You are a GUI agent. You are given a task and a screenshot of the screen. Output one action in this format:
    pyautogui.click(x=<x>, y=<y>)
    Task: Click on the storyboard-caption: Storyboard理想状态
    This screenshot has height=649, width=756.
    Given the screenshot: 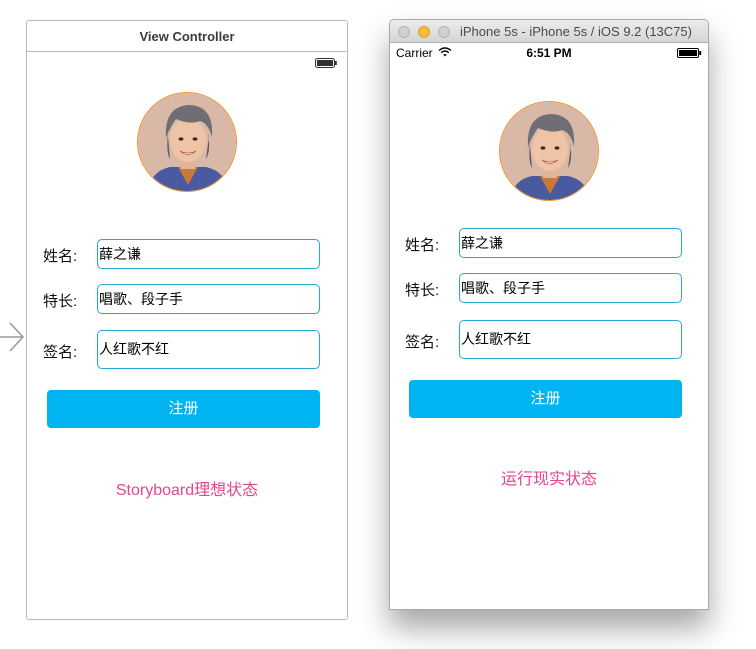 What is the action you would take?
    pyautogui.click(x=187, y=490)
    